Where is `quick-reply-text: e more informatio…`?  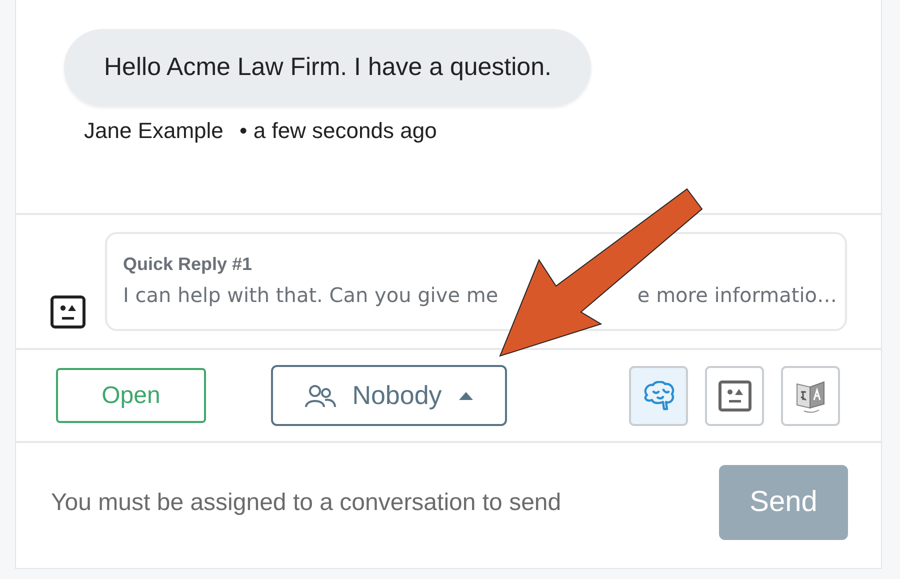
quick-reply-text: e more informatio… is located at coordinates (737, 295).